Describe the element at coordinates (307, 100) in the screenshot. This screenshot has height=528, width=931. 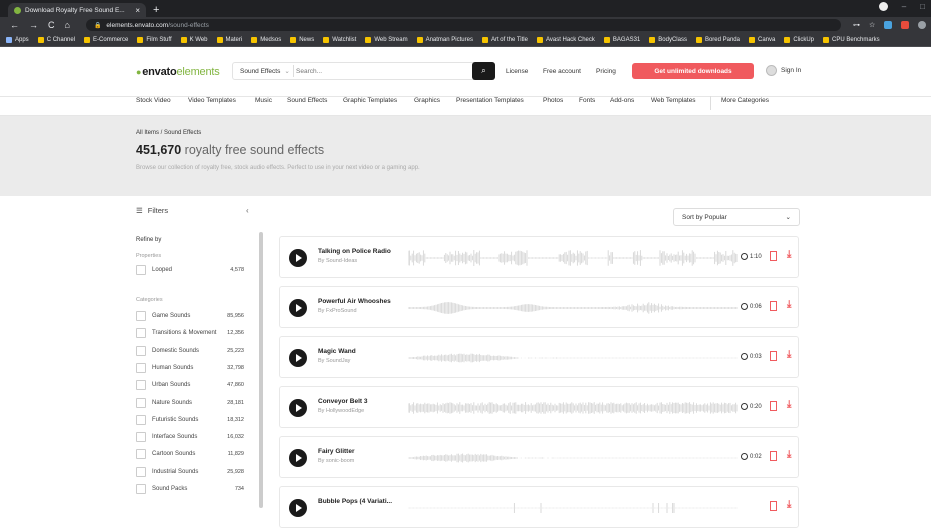
I see `nav-sound-effects: Sound Effects` at that location.